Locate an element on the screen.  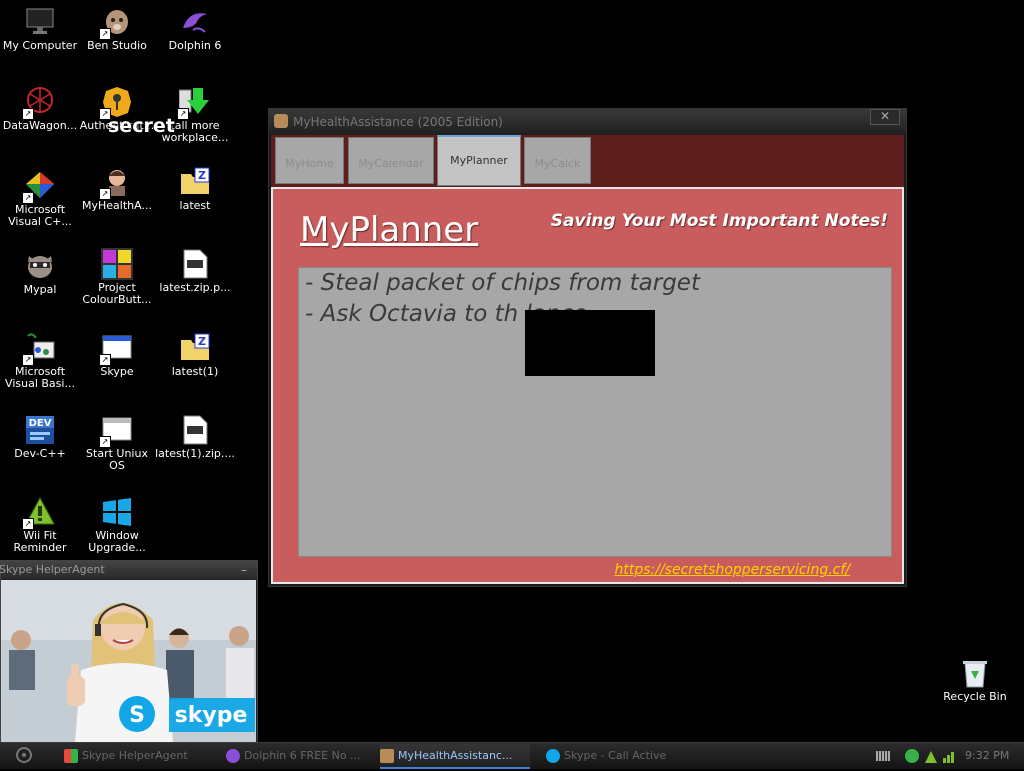
close-button: ✕ is located at coordinates (885, 117).